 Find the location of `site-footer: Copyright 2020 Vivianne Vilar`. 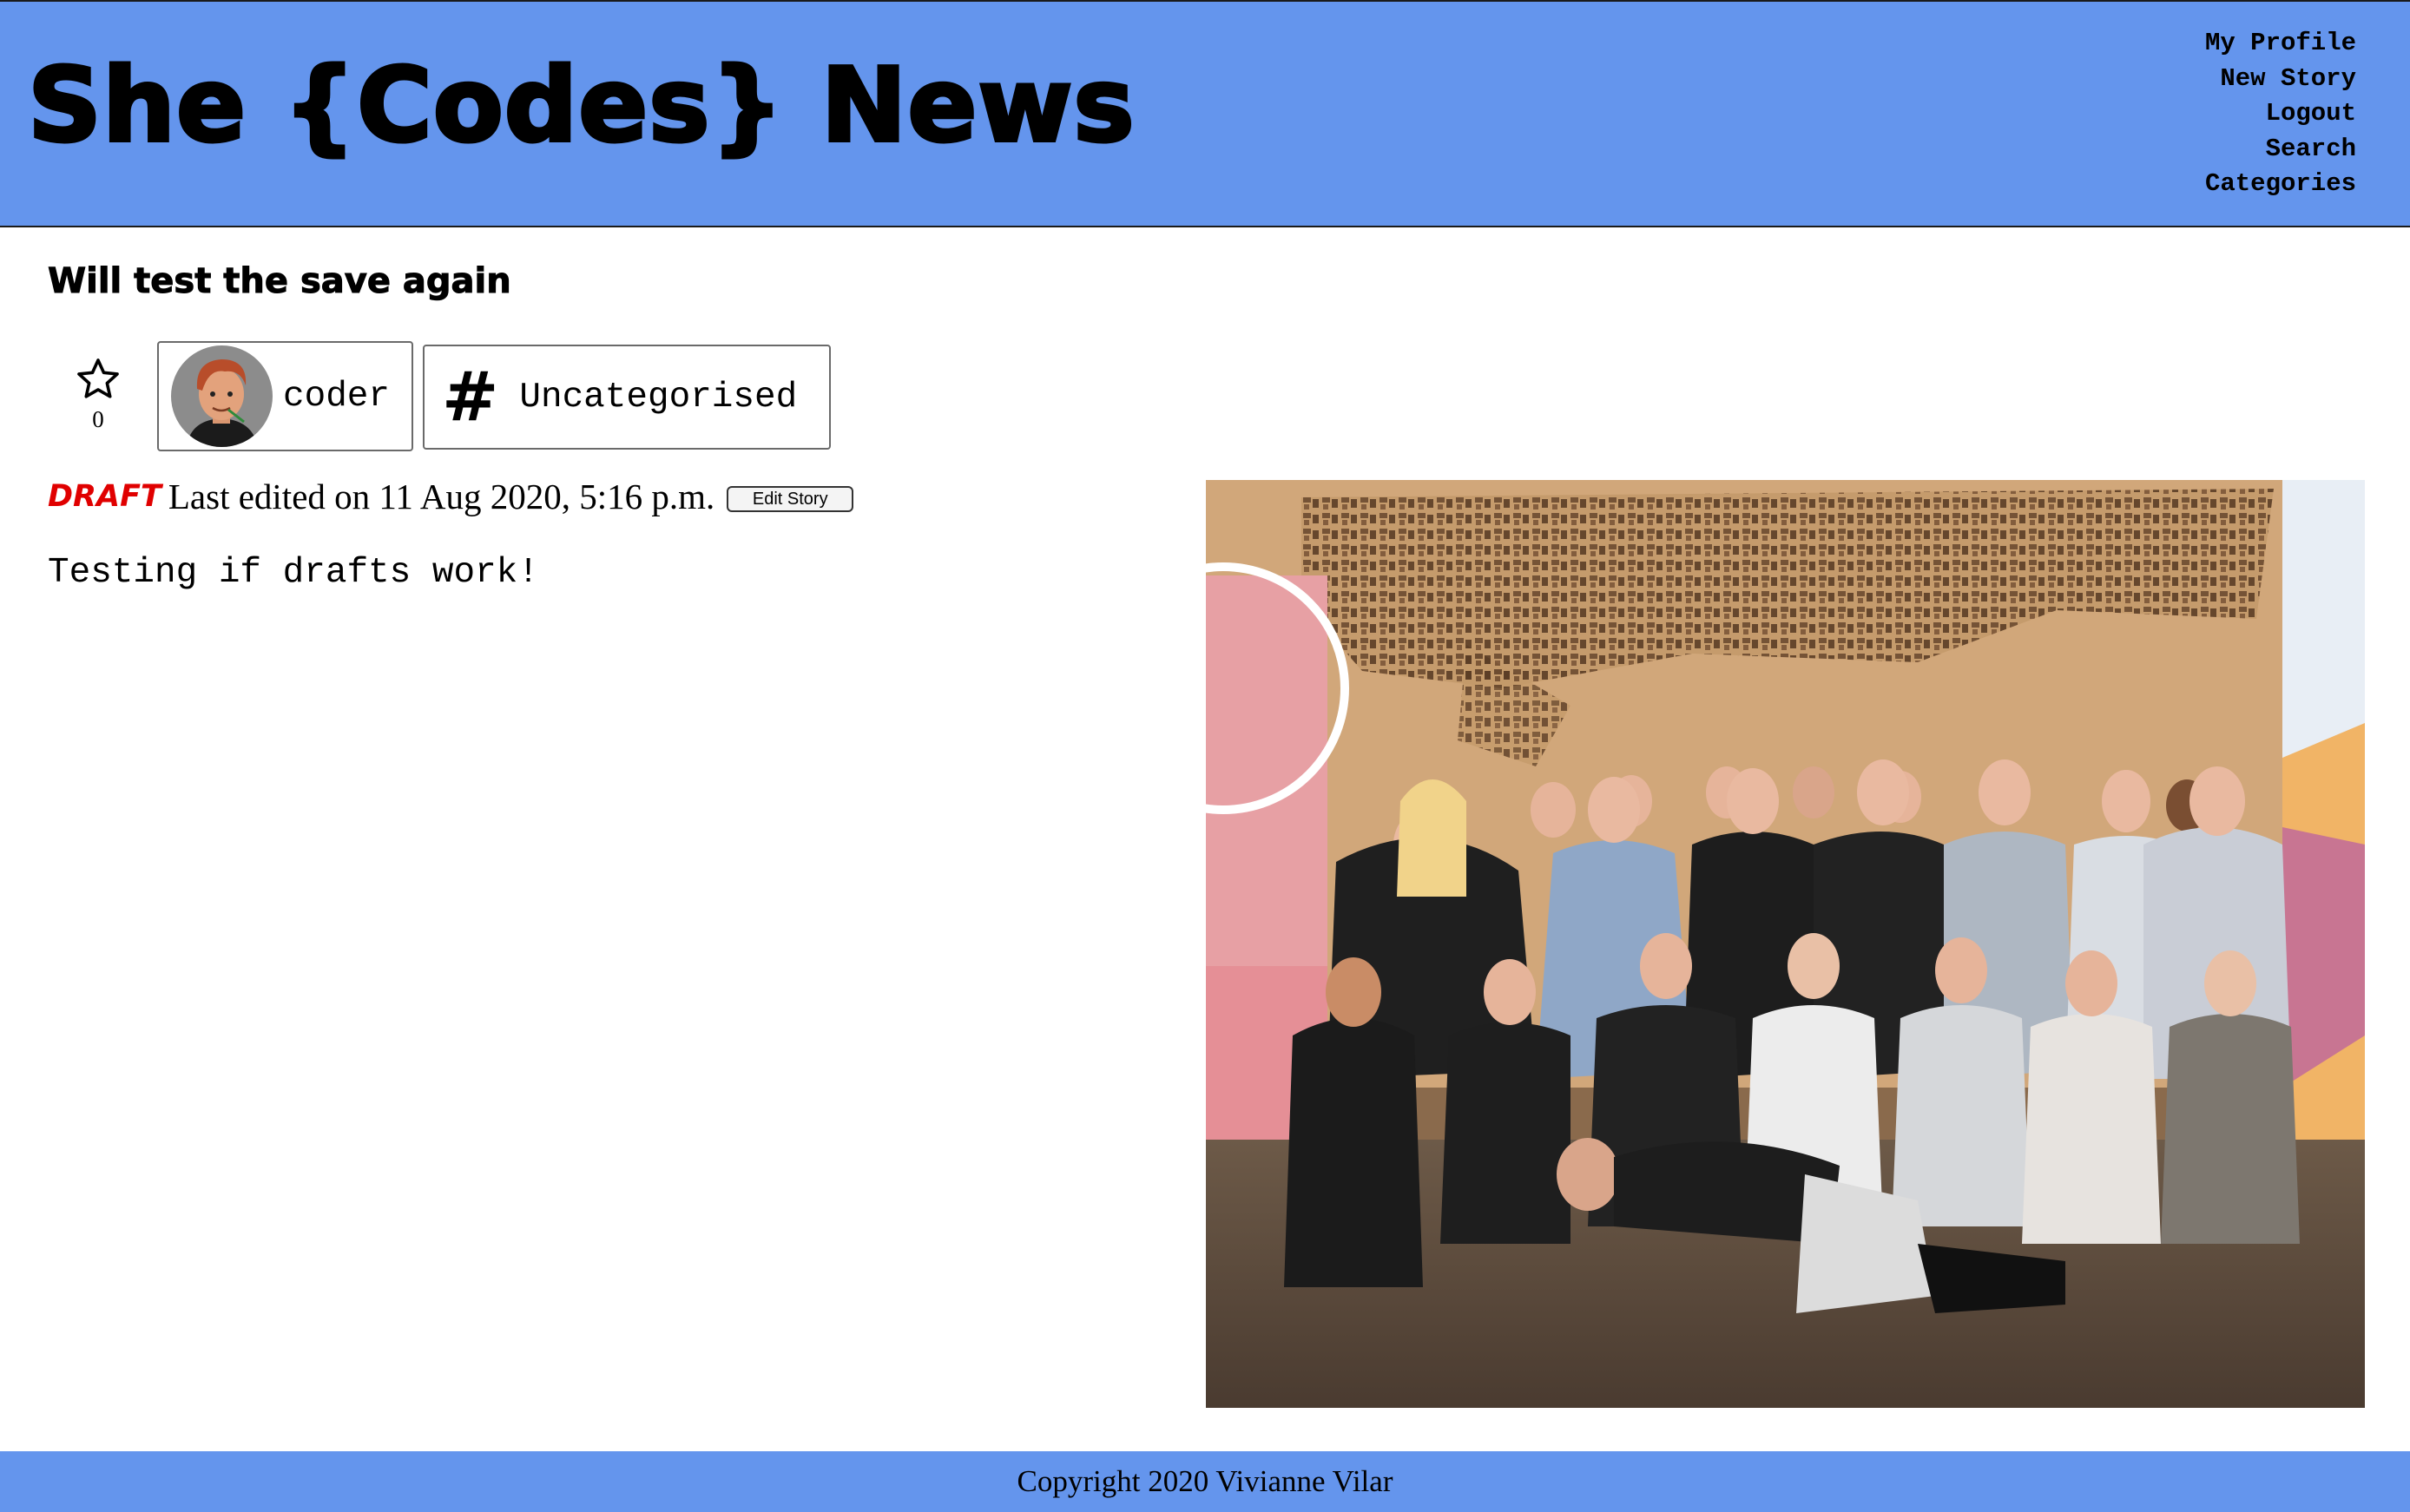

site-footer: Copyright 2020 Vivianne Vilar is located at coordinates (1205, 1481).